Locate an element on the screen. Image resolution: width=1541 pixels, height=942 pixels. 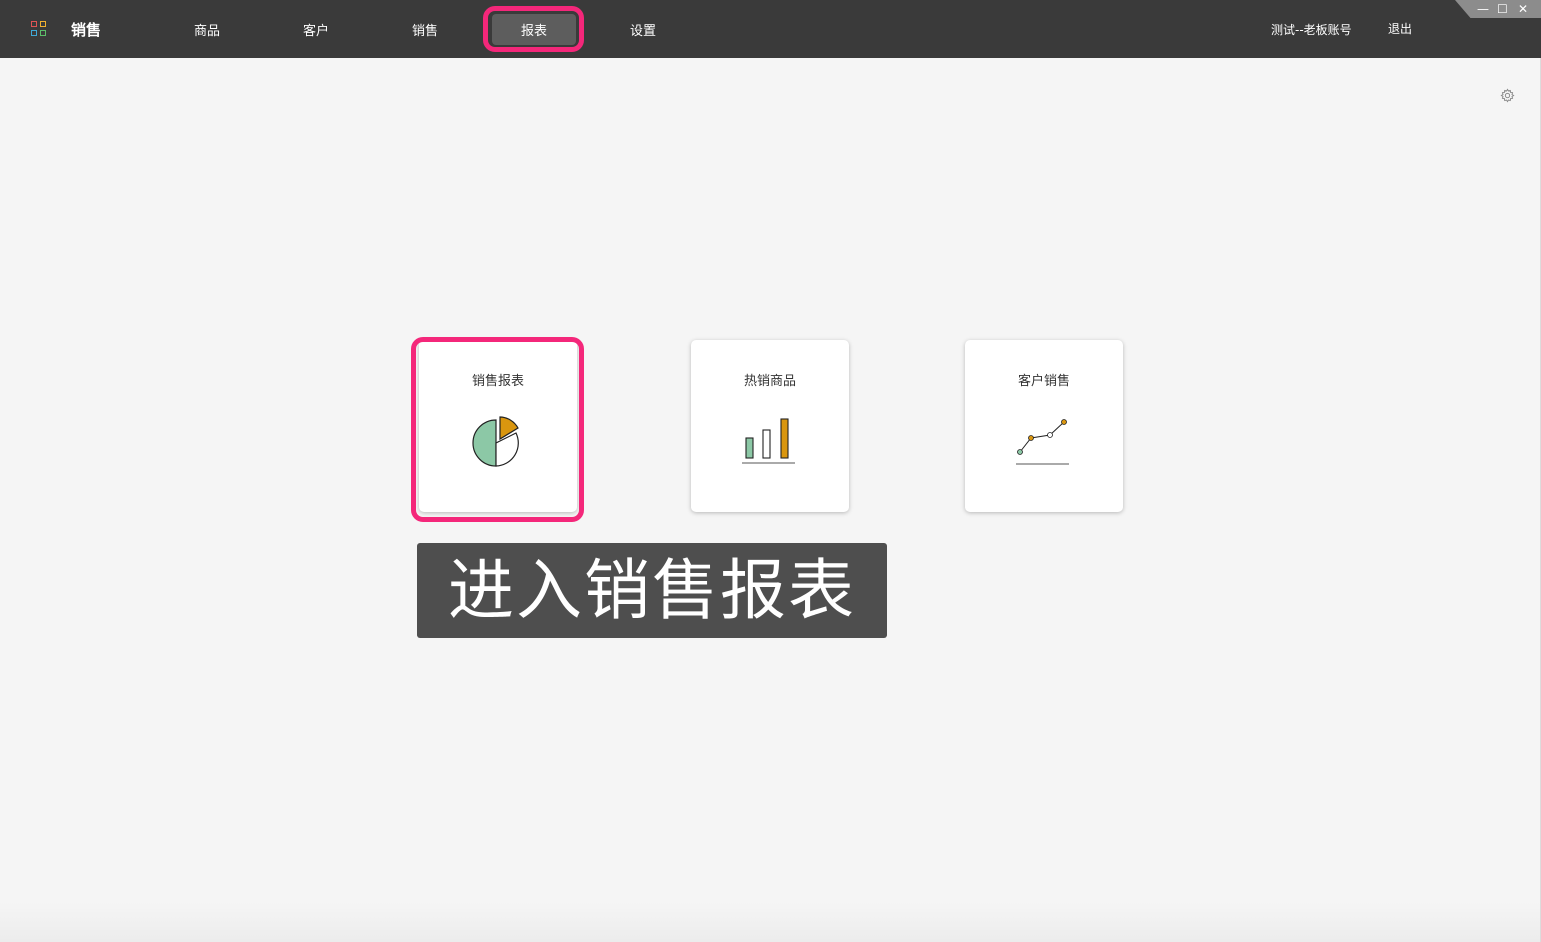
nav-tab-label: 设置 is located at coordinates (642, 31).